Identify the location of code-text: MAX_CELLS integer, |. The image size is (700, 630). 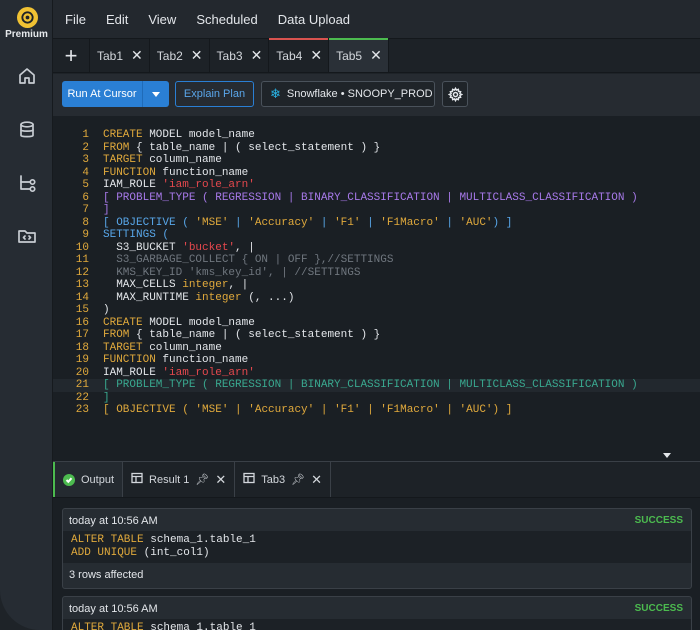
(176, 285).